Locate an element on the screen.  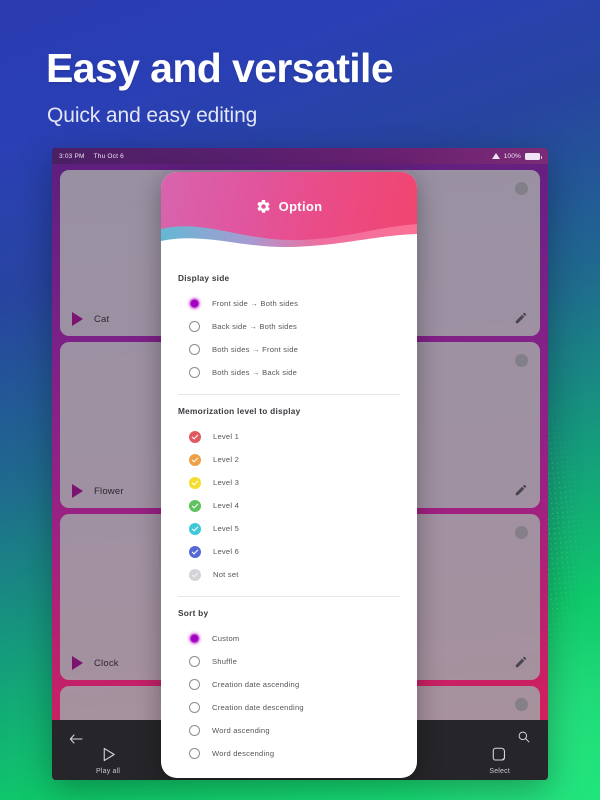
option-label: Level 3 is located at coordinates (226, 482).